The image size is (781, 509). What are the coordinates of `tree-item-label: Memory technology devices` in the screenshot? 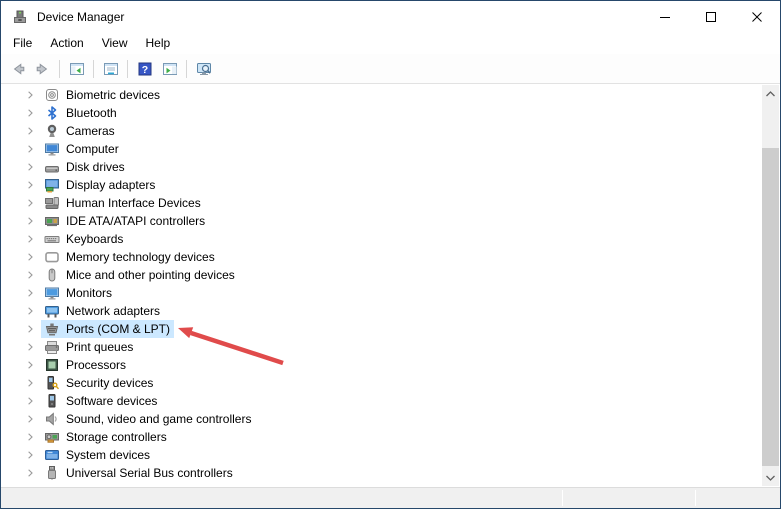 It's located at (140, 257).